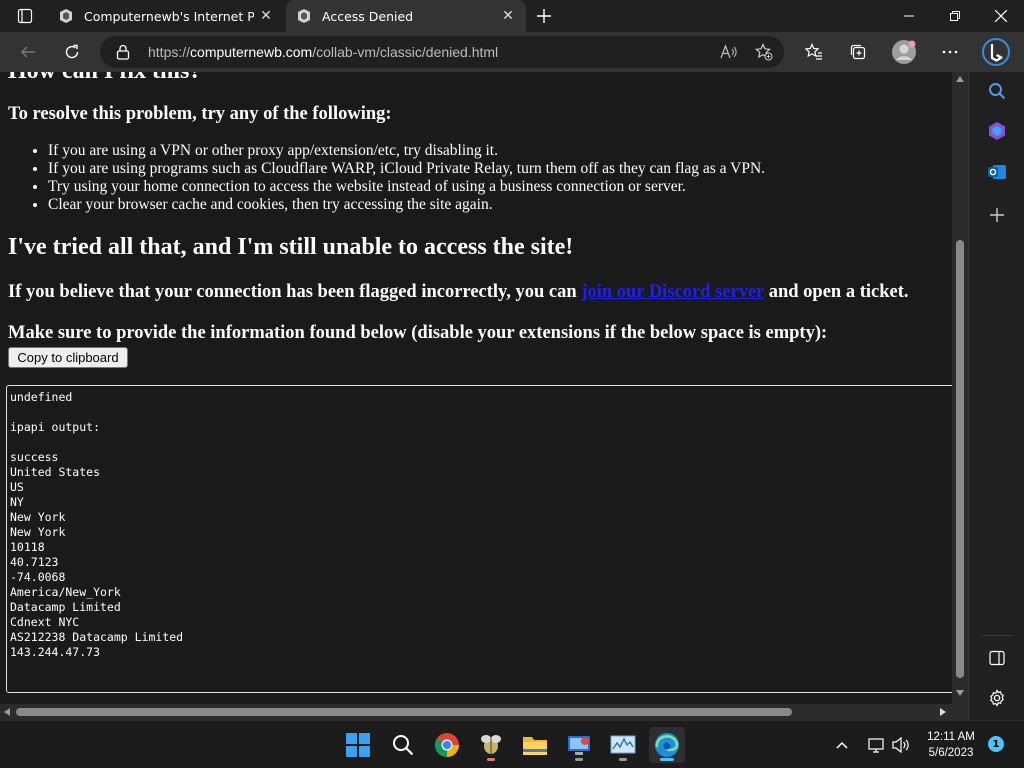 The image size is (1024, 768). I want to click on sidebar-outlook-button, so click(997, 172).